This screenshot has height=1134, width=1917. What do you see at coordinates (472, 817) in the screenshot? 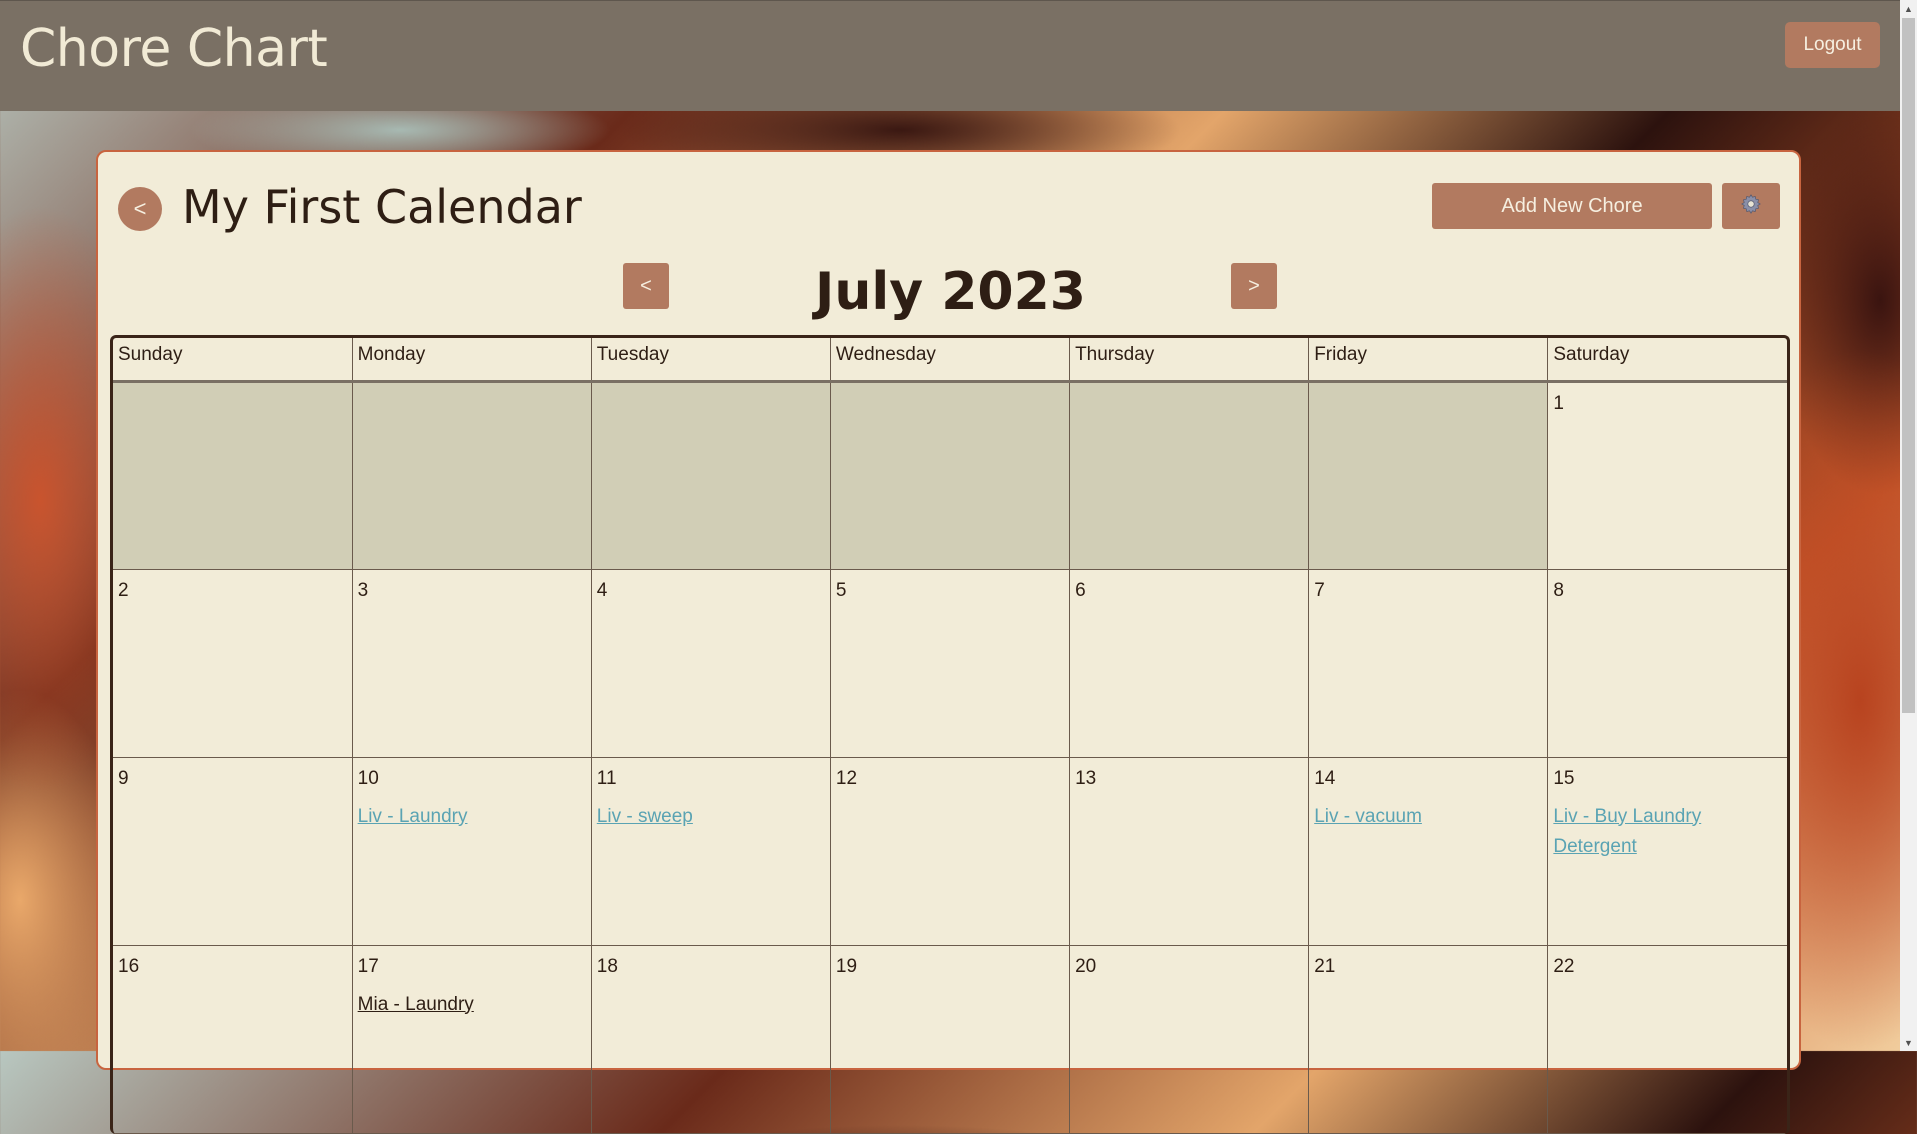
I see `chore-link: Liv - Laundry` at bounding box center [472, 817].